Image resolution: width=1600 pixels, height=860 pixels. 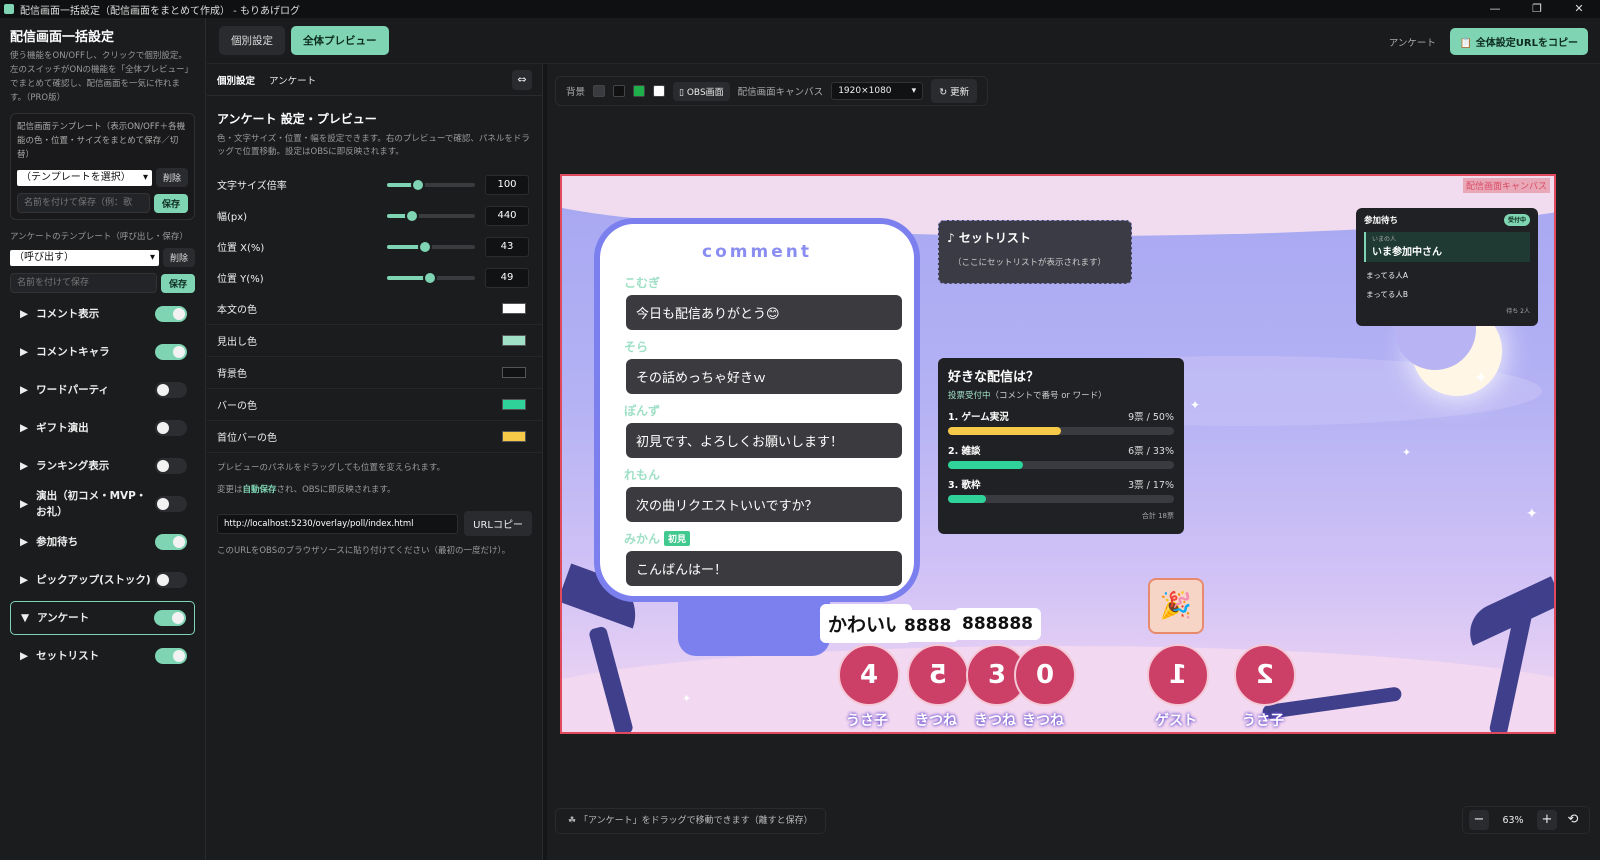 I want to click on comment-header: comment, so click(x=757, y=252).